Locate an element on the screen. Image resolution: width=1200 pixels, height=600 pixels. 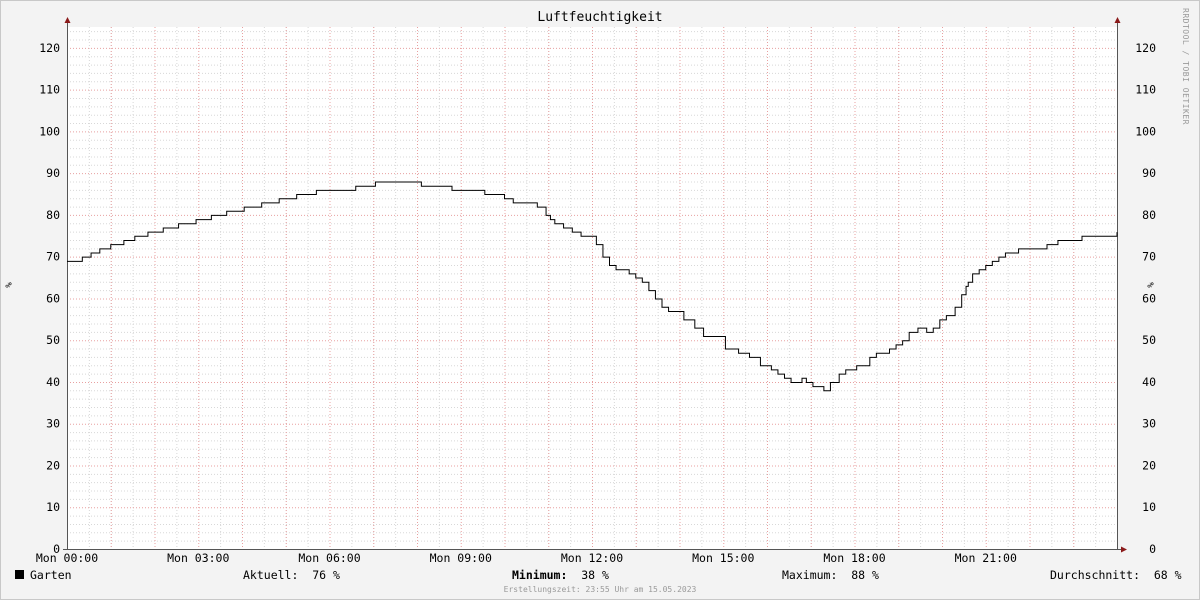
y-tick-label-right: 30 is located at coordinates (1149, 424).